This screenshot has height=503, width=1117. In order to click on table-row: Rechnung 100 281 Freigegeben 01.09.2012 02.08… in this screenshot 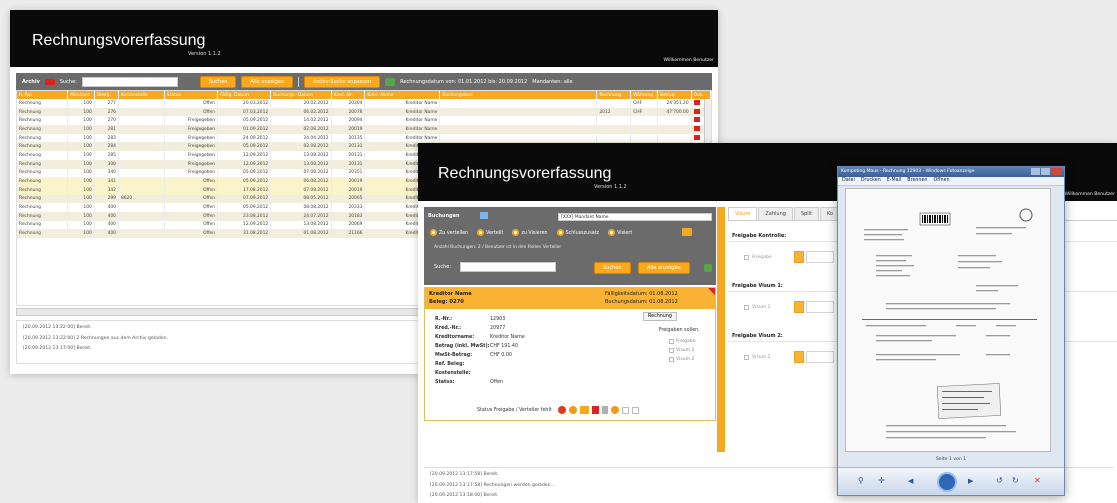, I will do `click(364, 129)`.